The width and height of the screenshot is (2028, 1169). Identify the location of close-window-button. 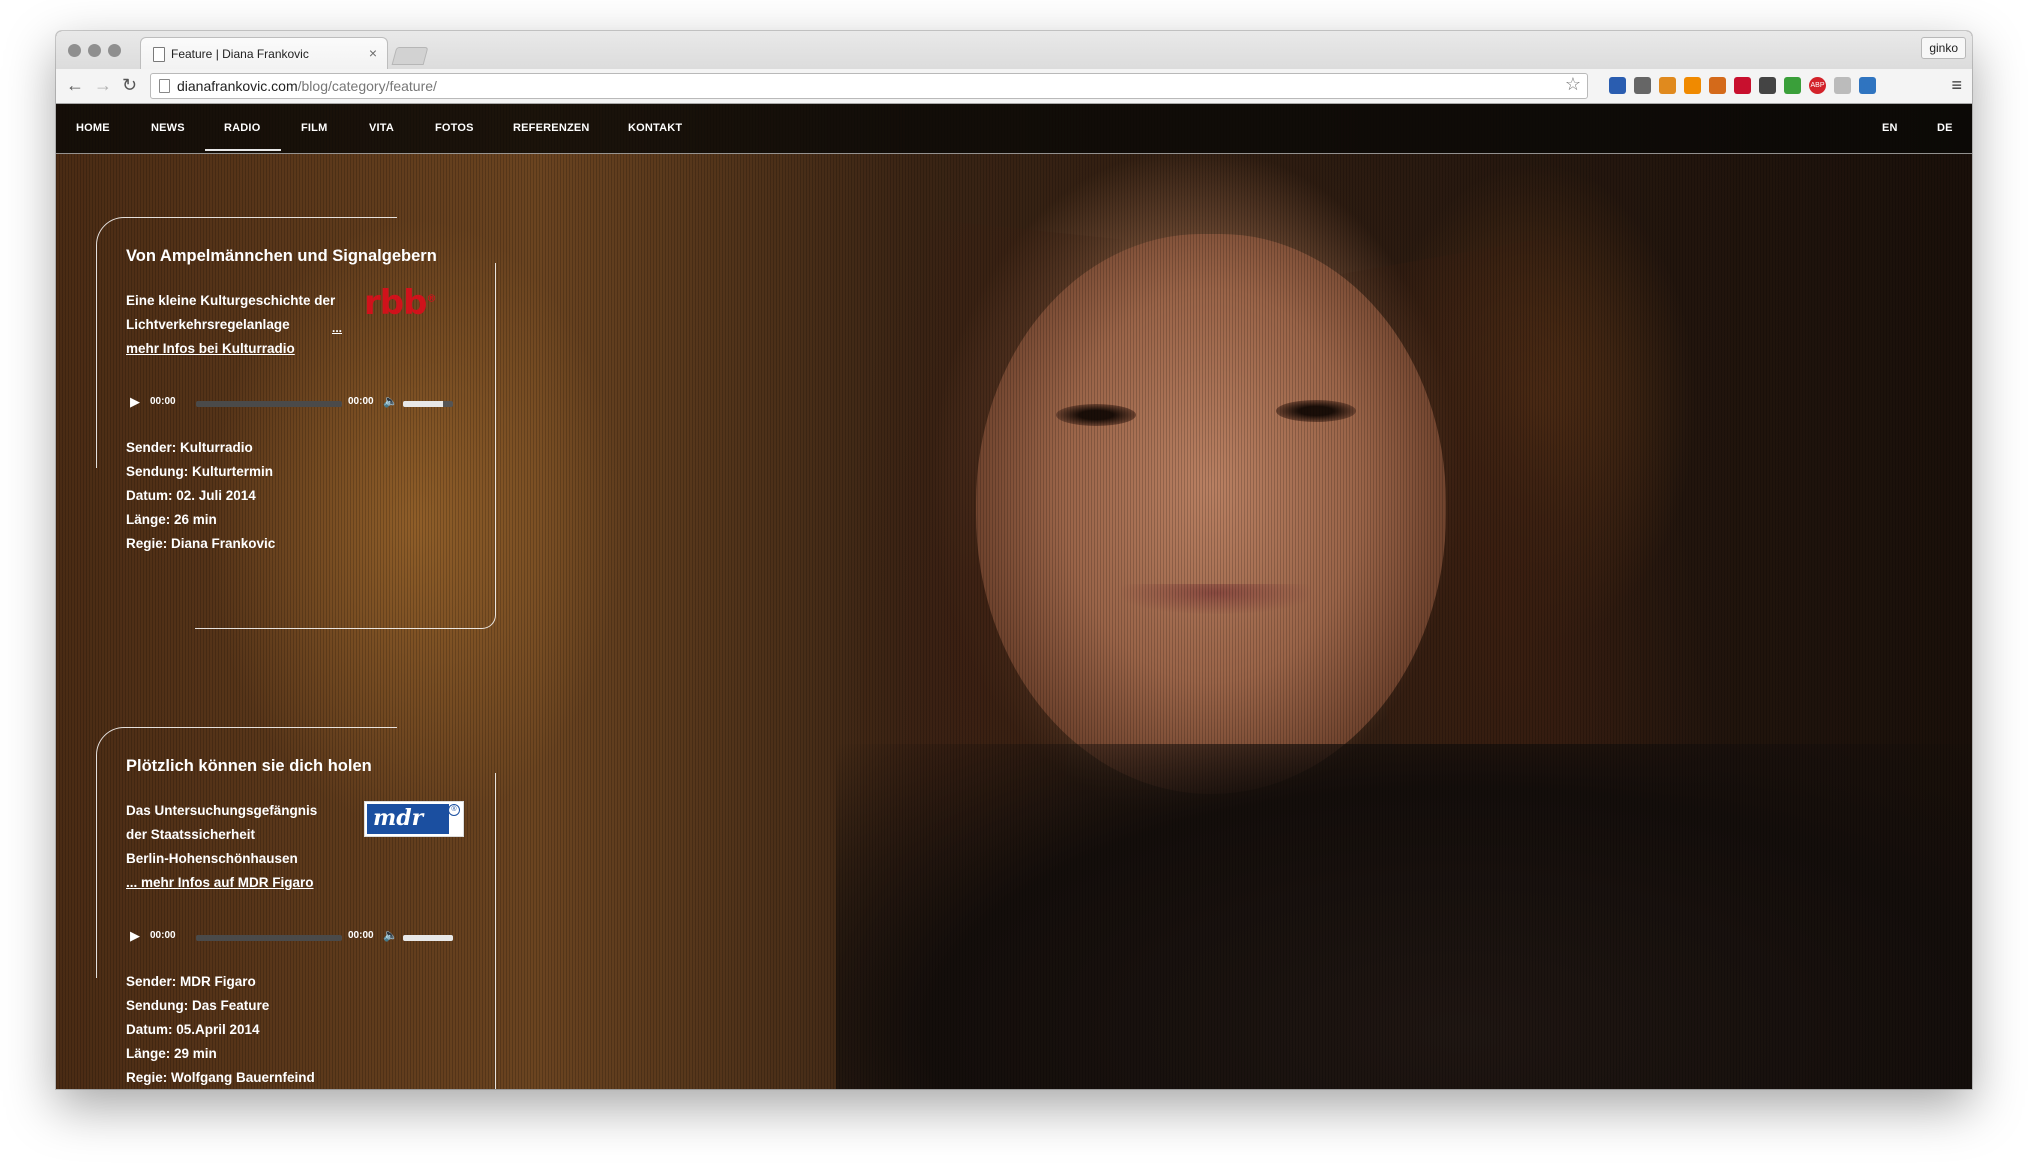
(74, 50).